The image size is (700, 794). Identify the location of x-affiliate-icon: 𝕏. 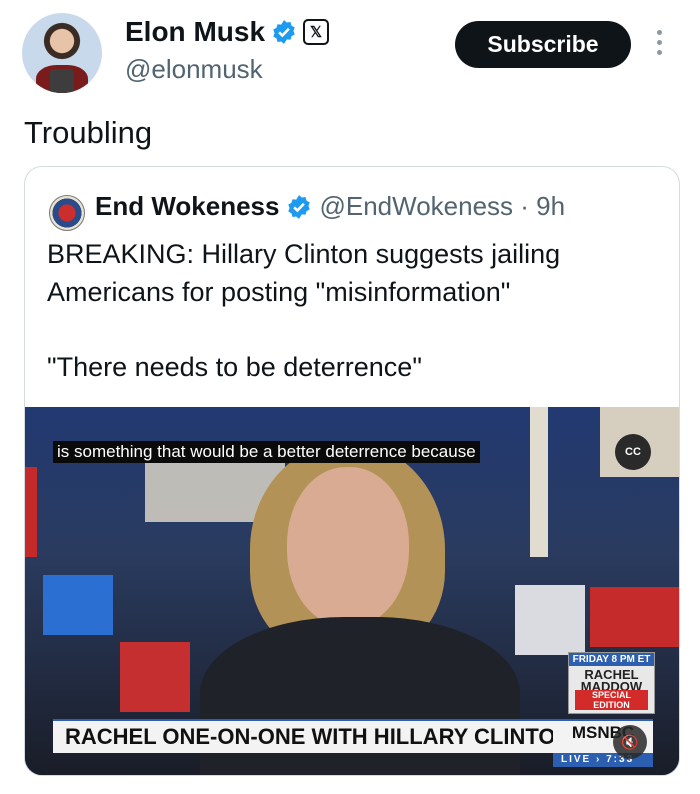
(316, 32).